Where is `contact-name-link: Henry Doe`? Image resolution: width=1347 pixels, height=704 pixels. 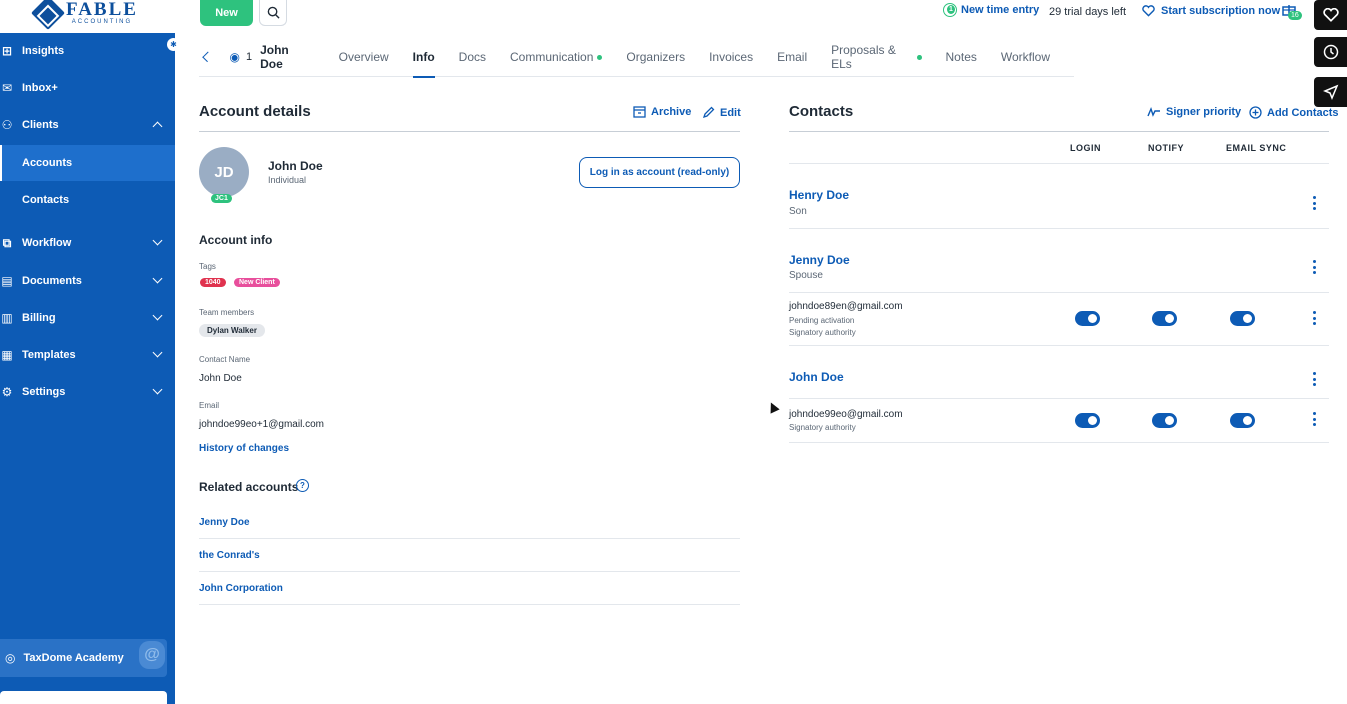
contact-name-link: Henry Doe is located at coordinates (819, 195).